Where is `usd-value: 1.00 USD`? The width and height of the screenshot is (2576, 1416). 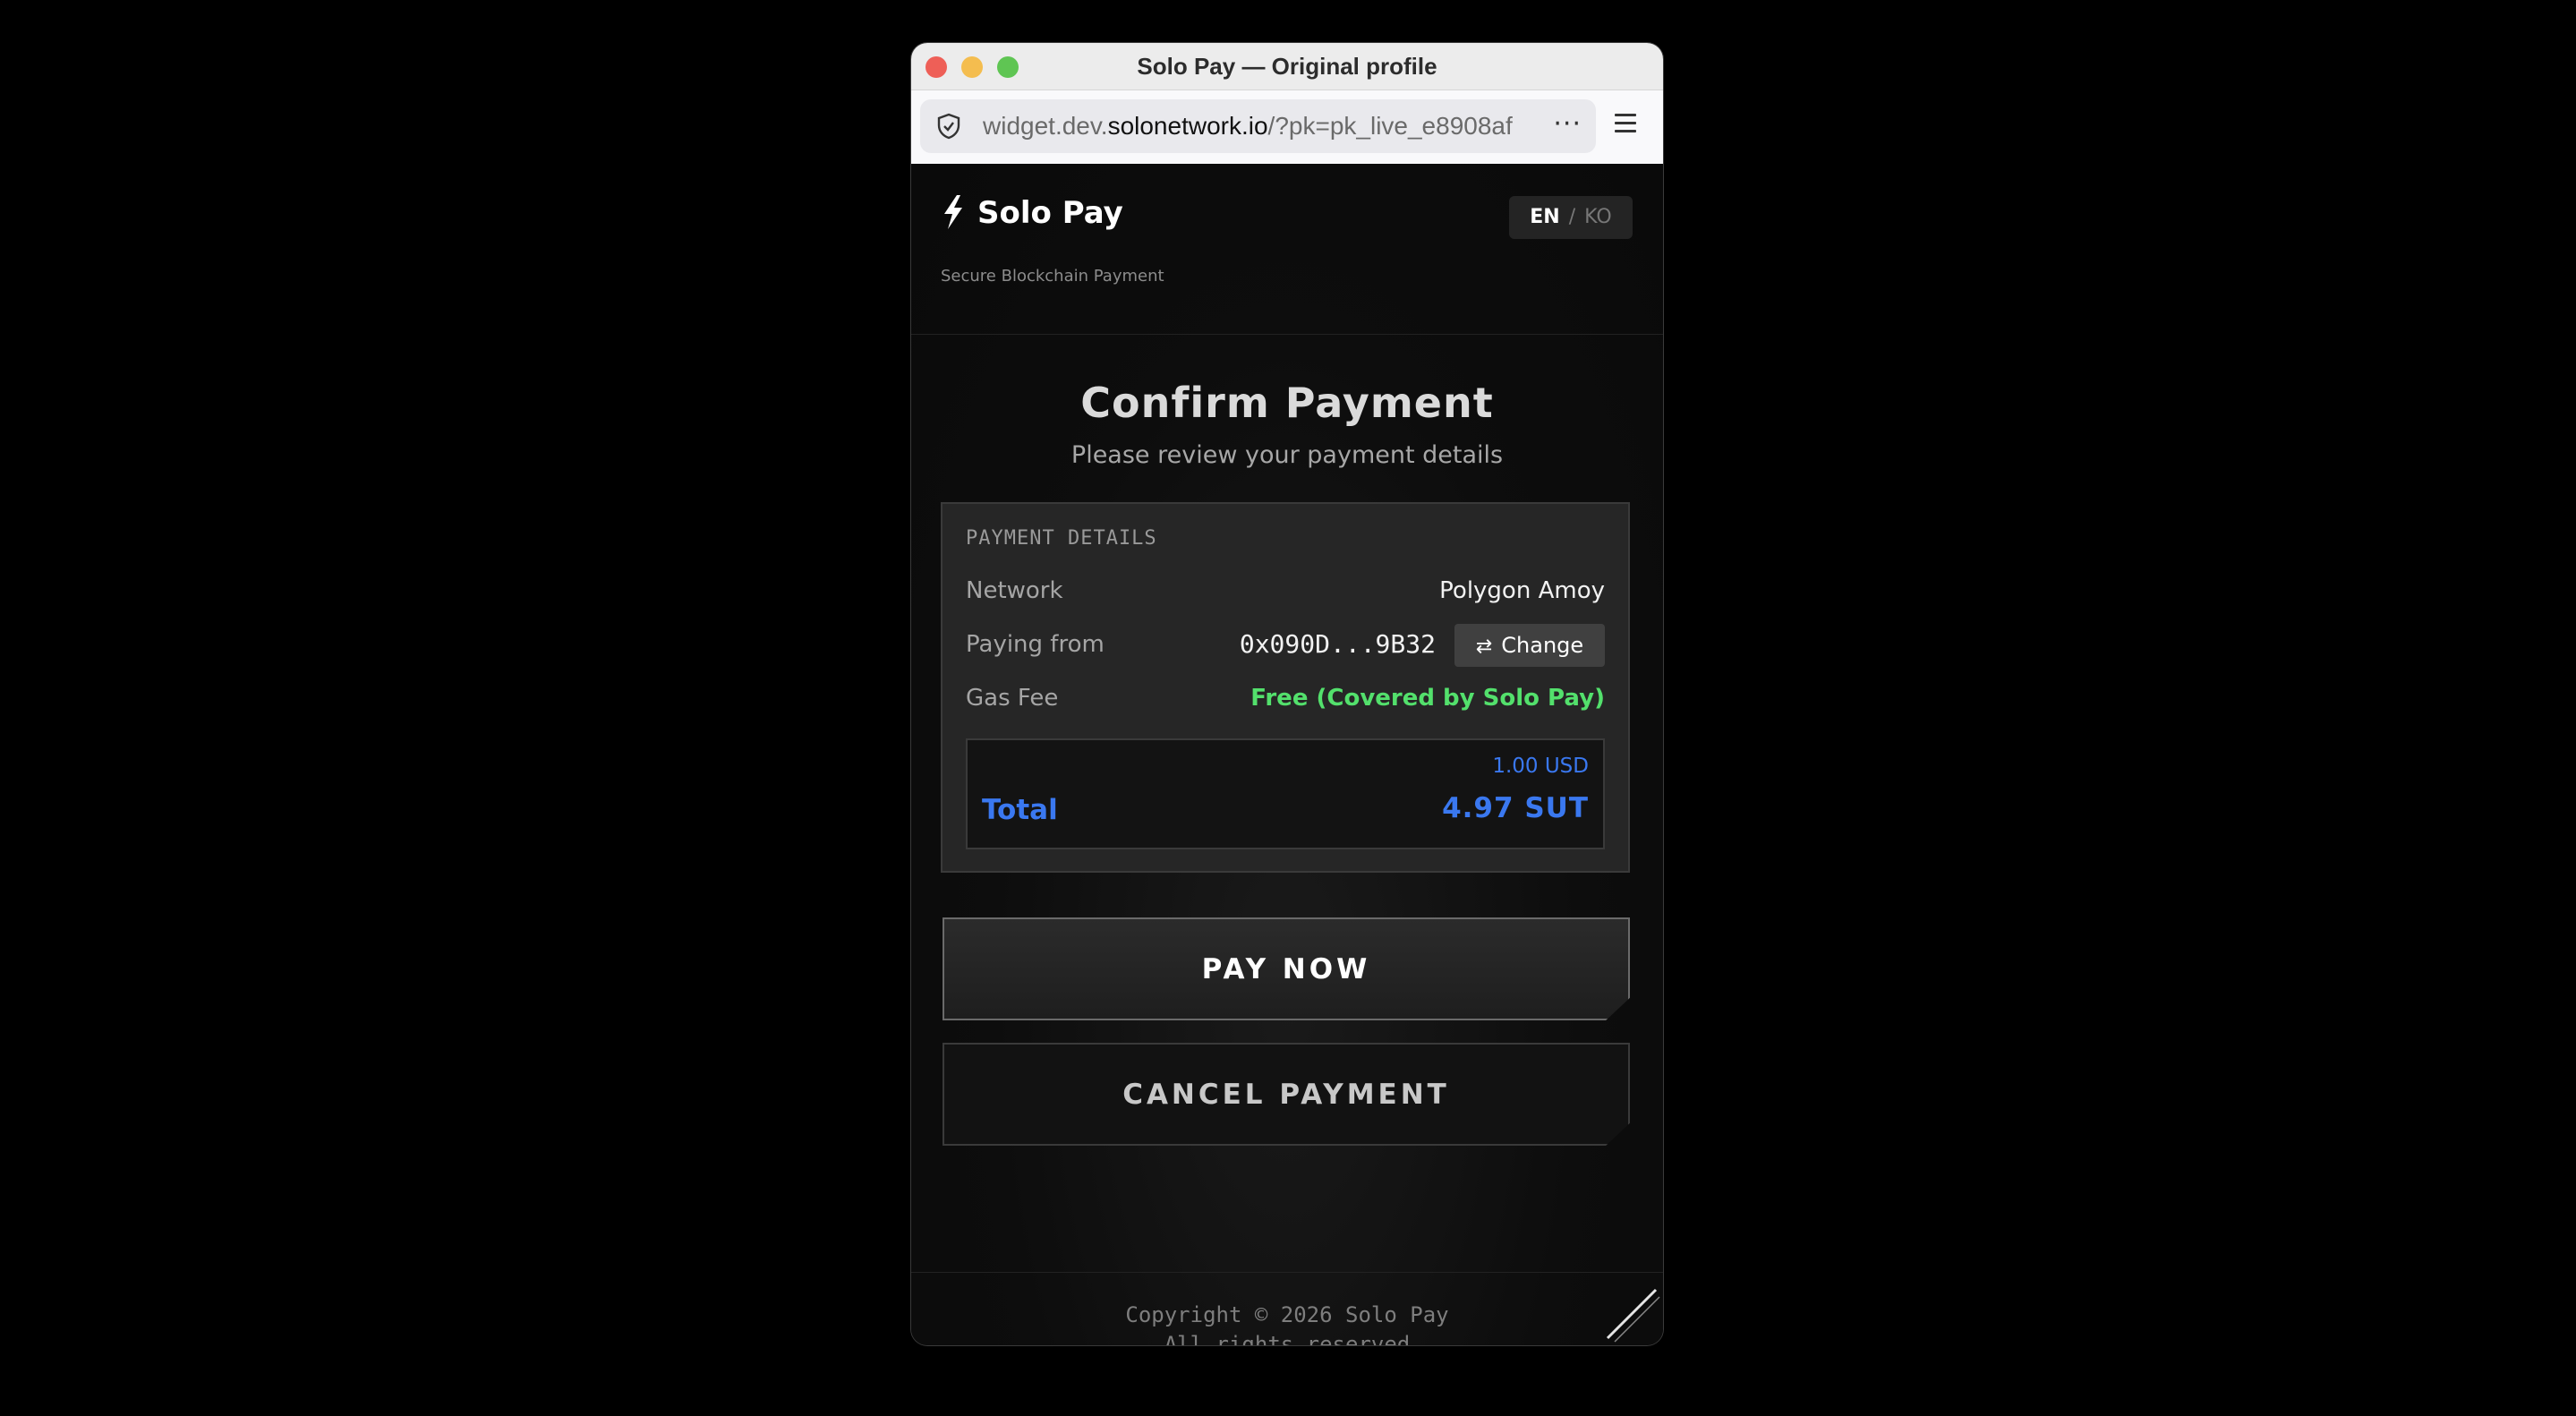
usd-value: 1.00 USD is located at coordinates (1540, 766).